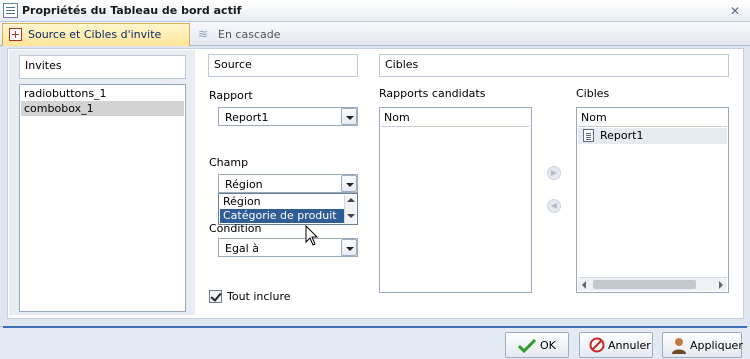  Describe the element at coordinates (629, 345) in the screenshot. I see `cancel-button-label: Annuler` at that location.